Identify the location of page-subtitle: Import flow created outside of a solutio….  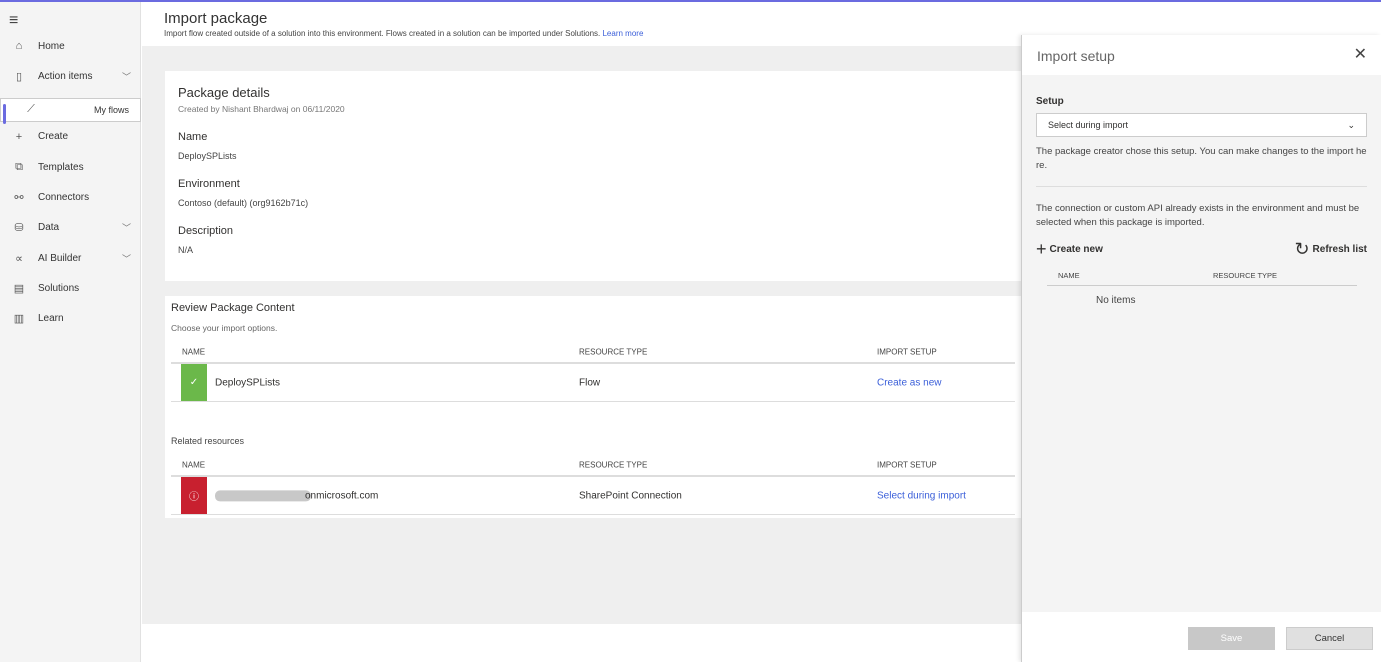
(404, 33).